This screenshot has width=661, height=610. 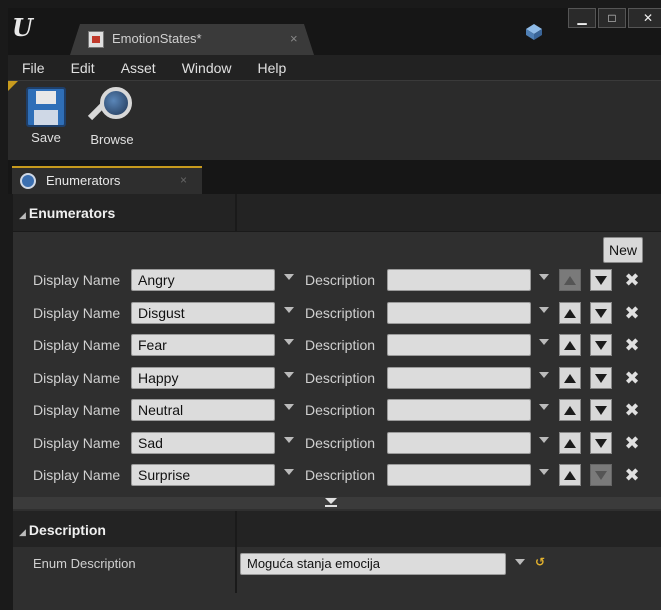 I want to click on save-icon, so click(x=46, y=107).